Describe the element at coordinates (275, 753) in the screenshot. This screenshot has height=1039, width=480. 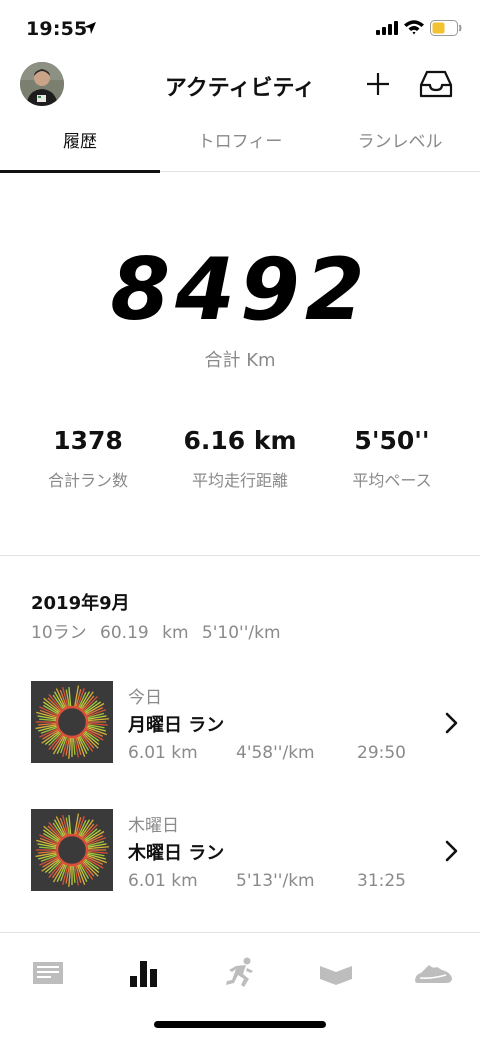
I see `run-pace: 4'58''/km` at that location.